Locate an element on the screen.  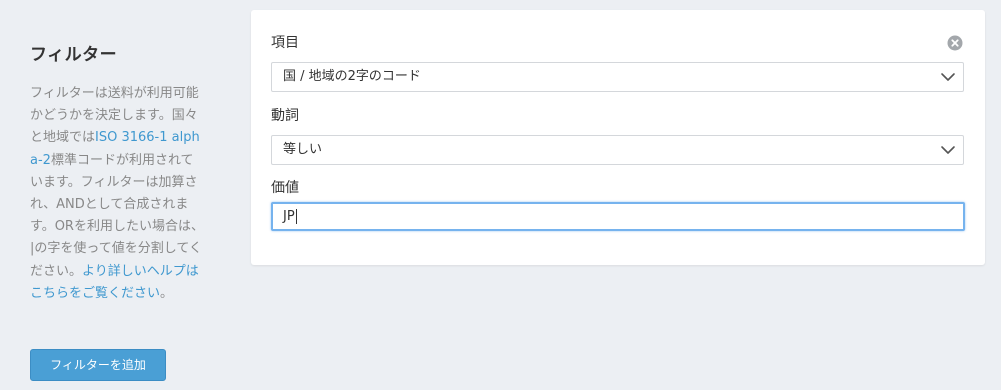
close-circle-icon is located at coordinates (955, 43).